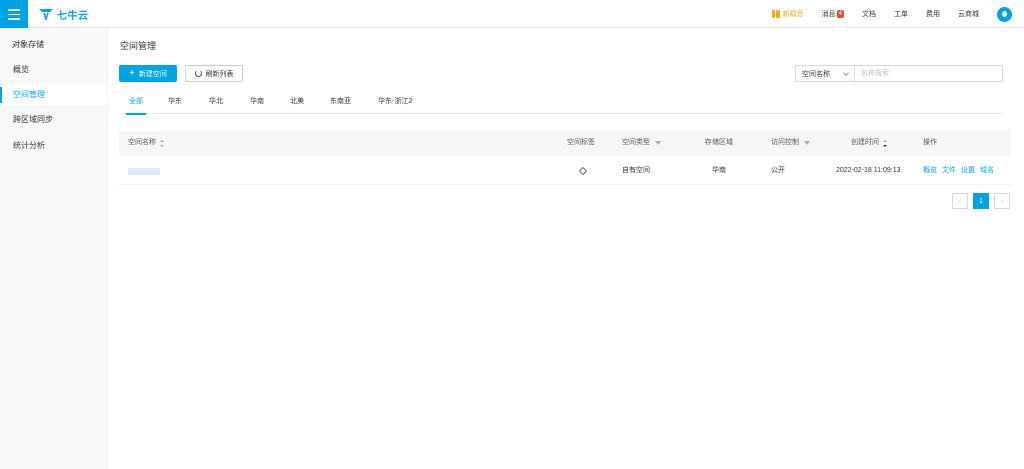  What do you see at coordinates (53, 120) in the screenshot?
I see `sidebar-item-cross-region-sync: 跨区域同步` at bounding box center [53, 120].